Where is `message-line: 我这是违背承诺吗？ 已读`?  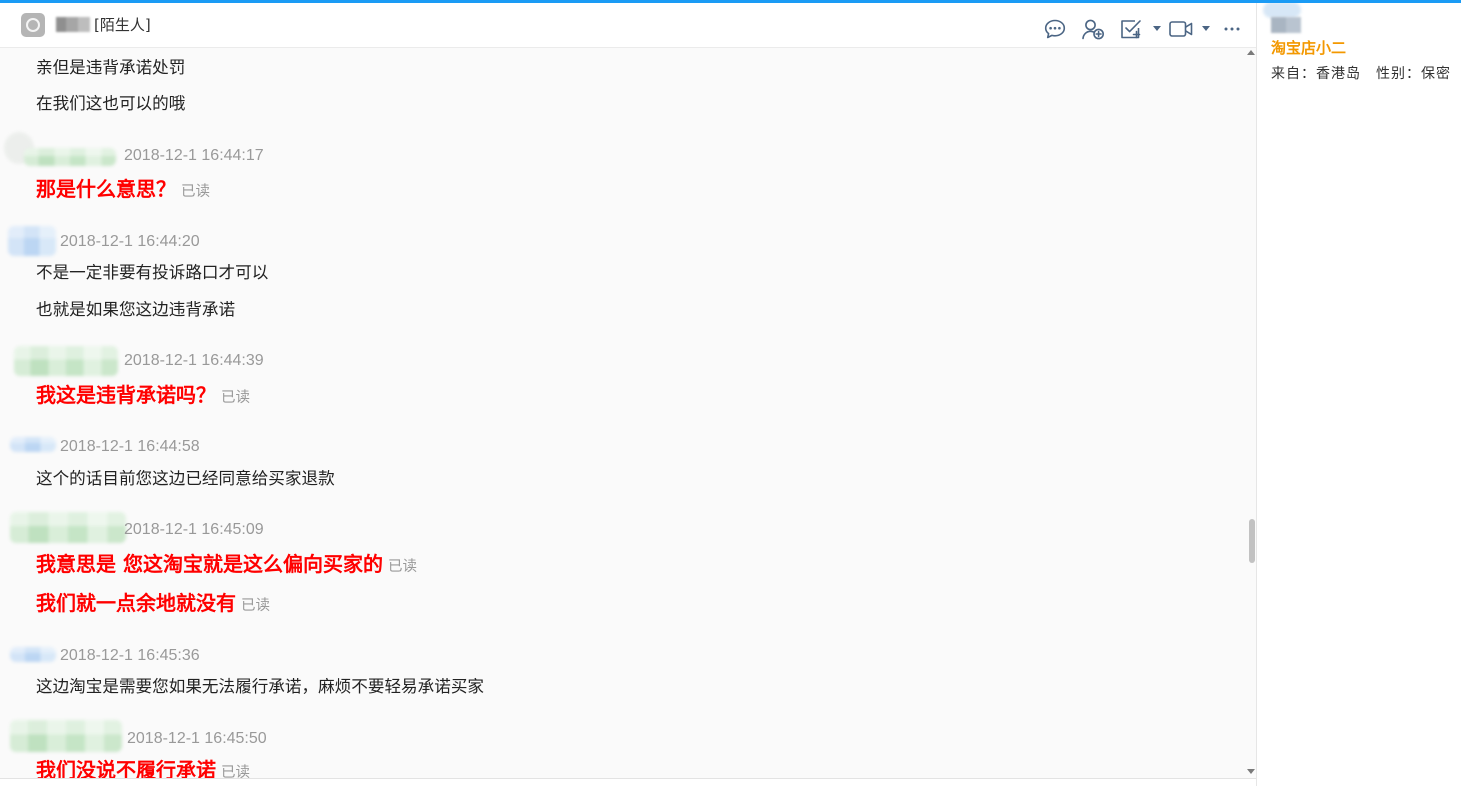
message-line: 我这是违背承诺吗？ 已读 is located at coordinates (143, 396).